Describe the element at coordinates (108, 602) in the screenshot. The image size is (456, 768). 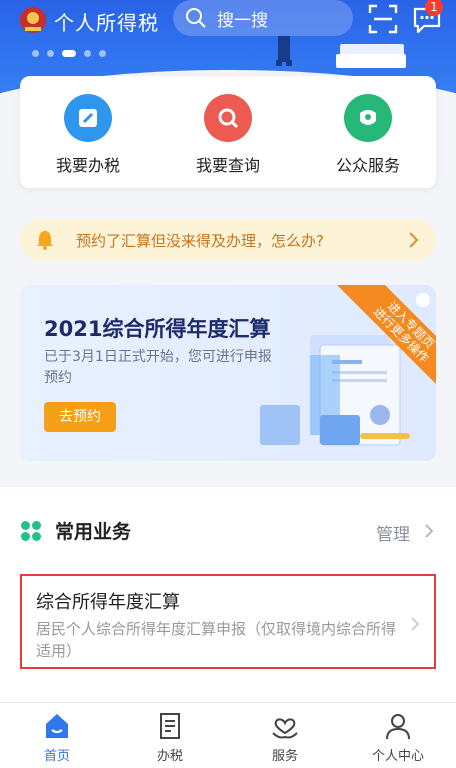
I see `business-item-title: 综合所得年度汇算` at that location.